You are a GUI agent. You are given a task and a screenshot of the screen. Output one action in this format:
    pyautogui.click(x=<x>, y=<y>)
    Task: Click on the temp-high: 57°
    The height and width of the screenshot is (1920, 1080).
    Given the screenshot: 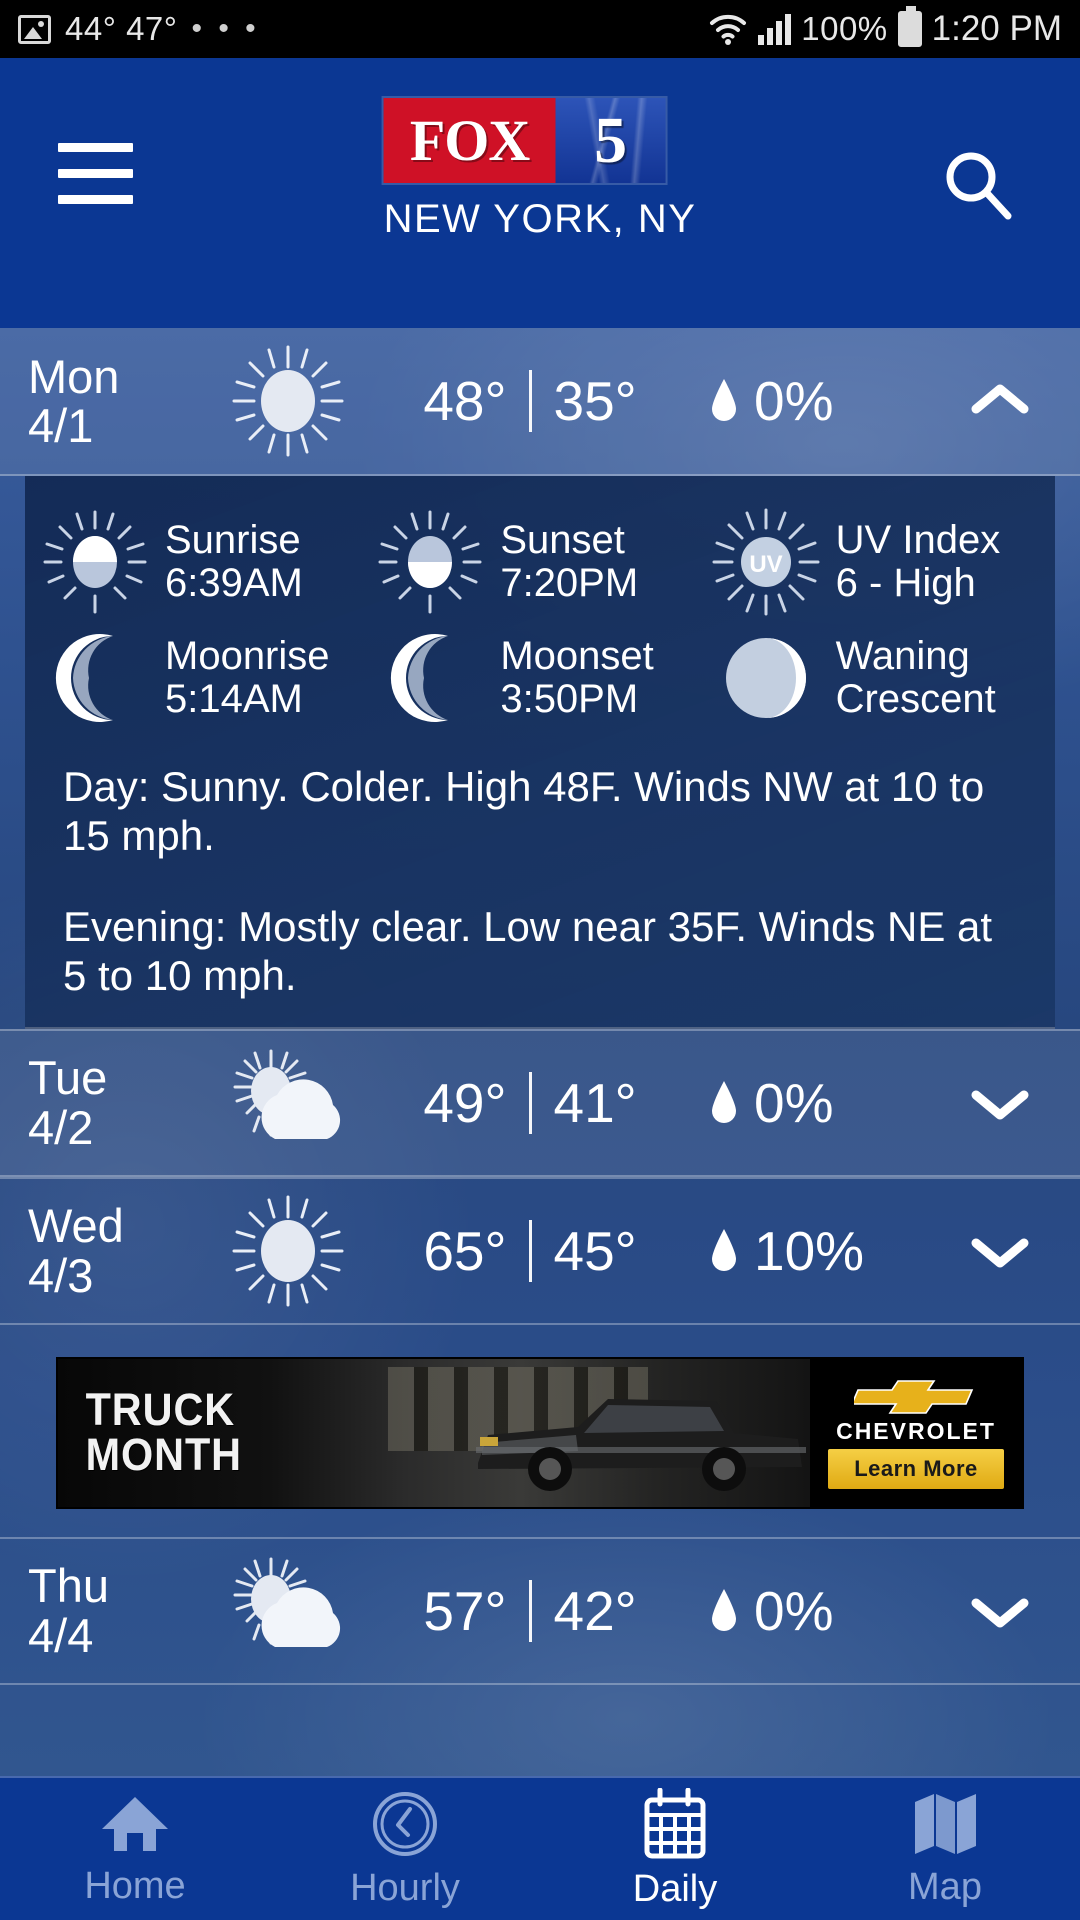 What is the action you would take?
    pyautogui.click(x=465, y=1610)
    